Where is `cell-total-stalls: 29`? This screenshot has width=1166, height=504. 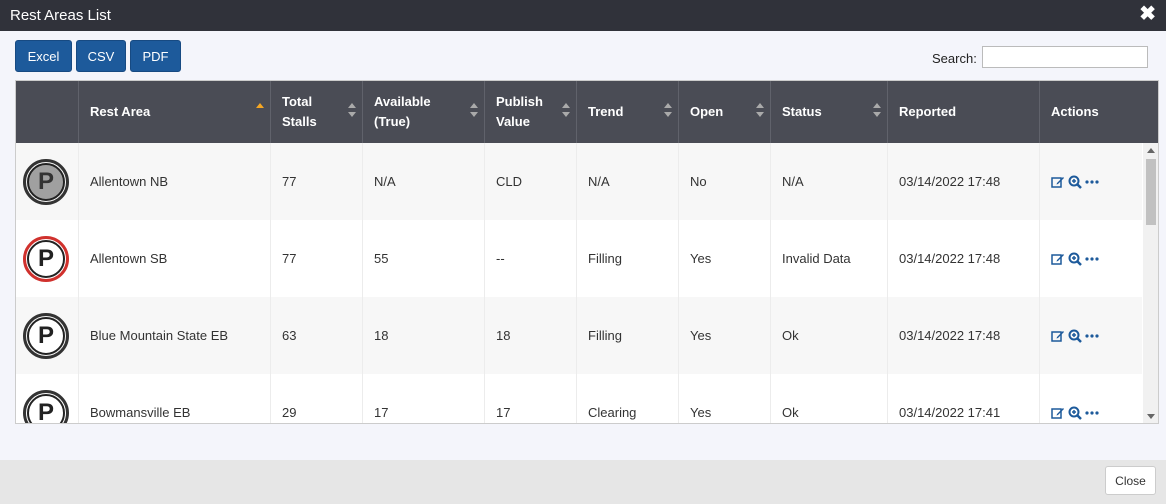 cell-total-stalls: 29 is located at coordinates (317, 398).